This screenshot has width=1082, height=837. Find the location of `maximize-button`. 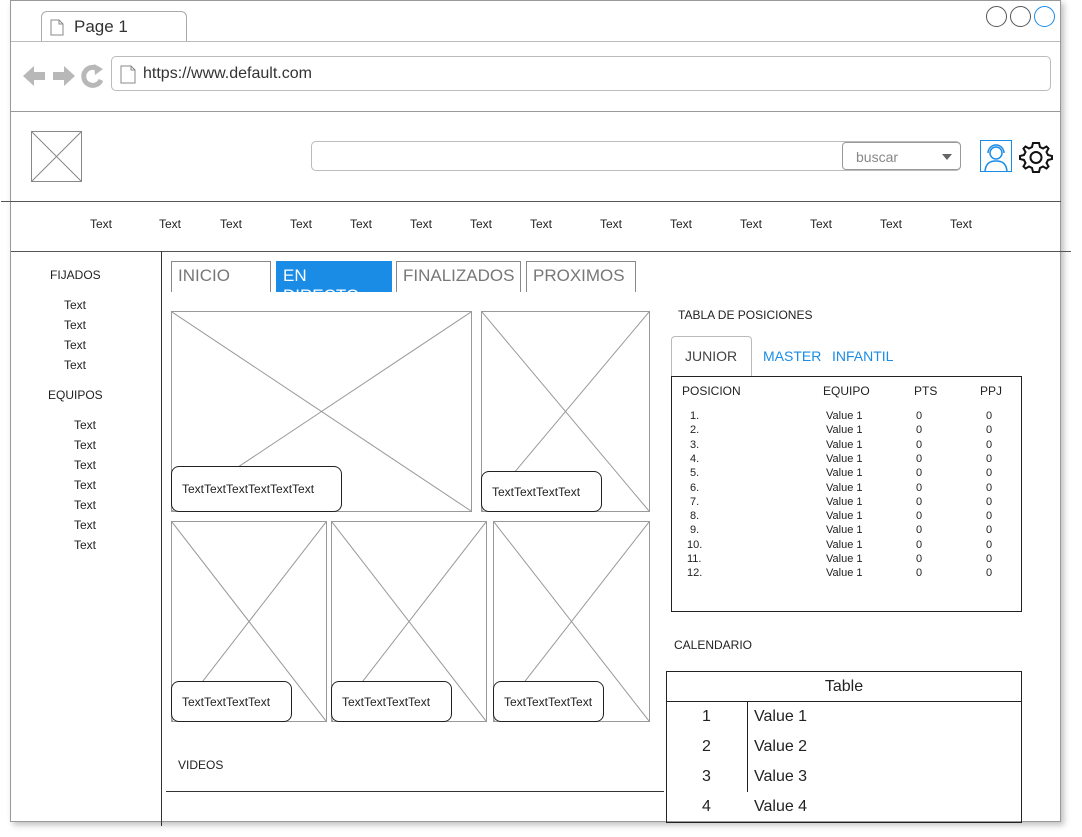

maximize-button is located at coordinates (1020, 16).